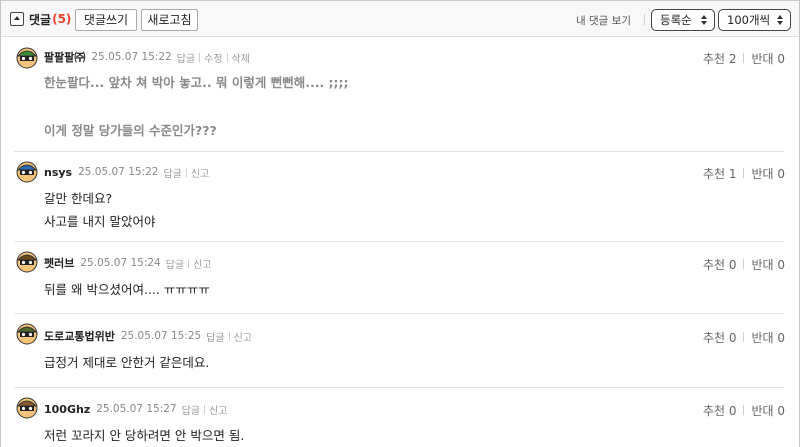  I want to click on comment-text: 갈만 한데요?, so click(78, 198).